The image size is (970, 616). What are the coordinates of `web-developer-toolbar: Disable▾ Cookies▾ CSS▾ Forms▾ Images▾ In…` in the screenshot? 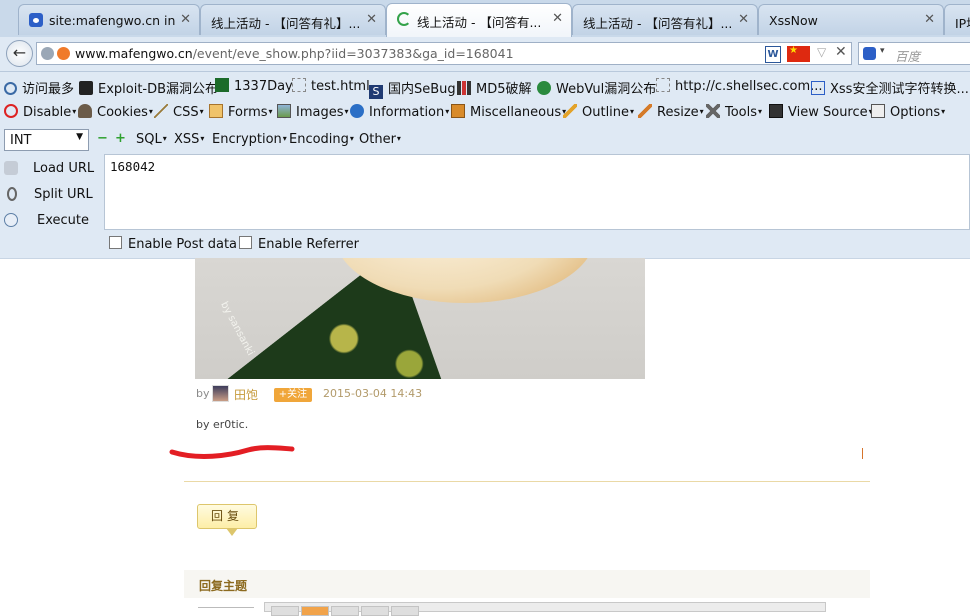 It's located at (485, 112).